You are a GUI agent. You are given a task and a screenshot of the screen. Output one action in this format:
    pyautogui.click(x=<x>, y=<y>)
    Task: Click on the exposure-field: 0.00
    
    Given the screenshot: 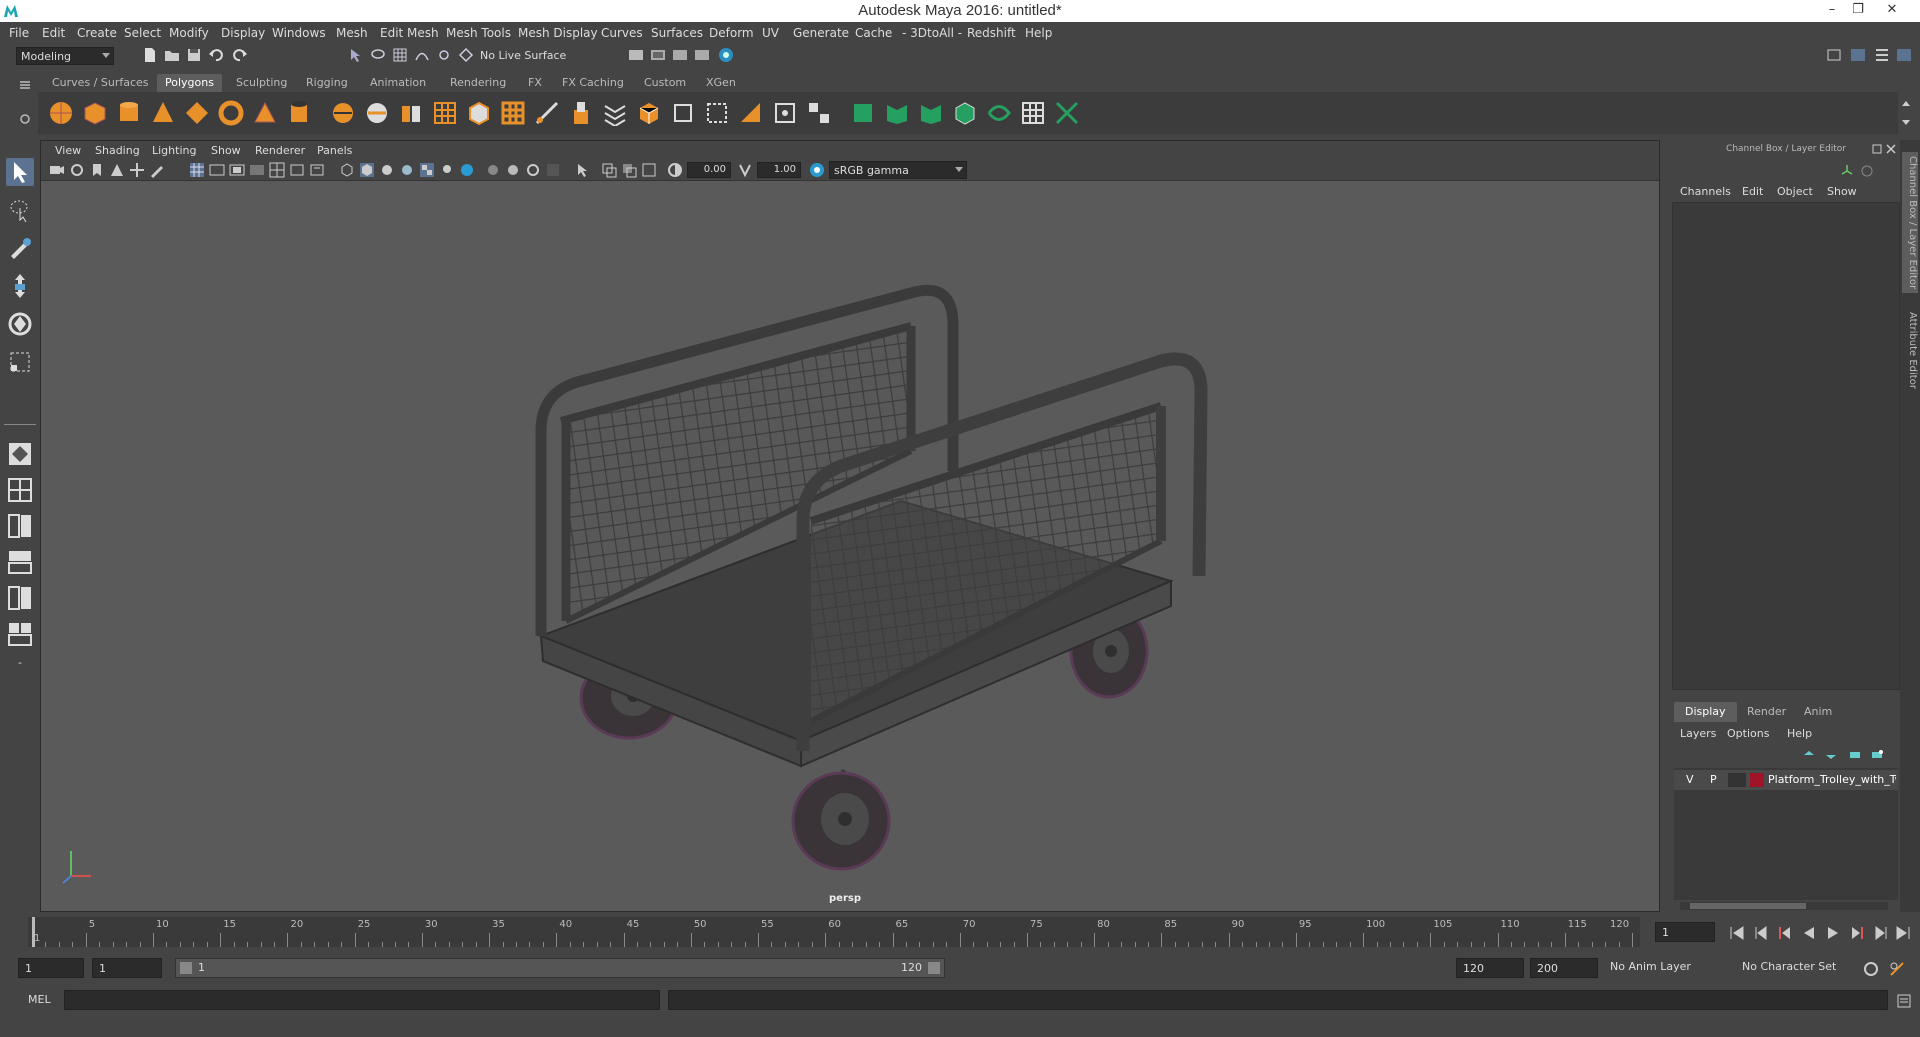 What is the action you would take?
    pyautogui.click(x=709, y=170)
    